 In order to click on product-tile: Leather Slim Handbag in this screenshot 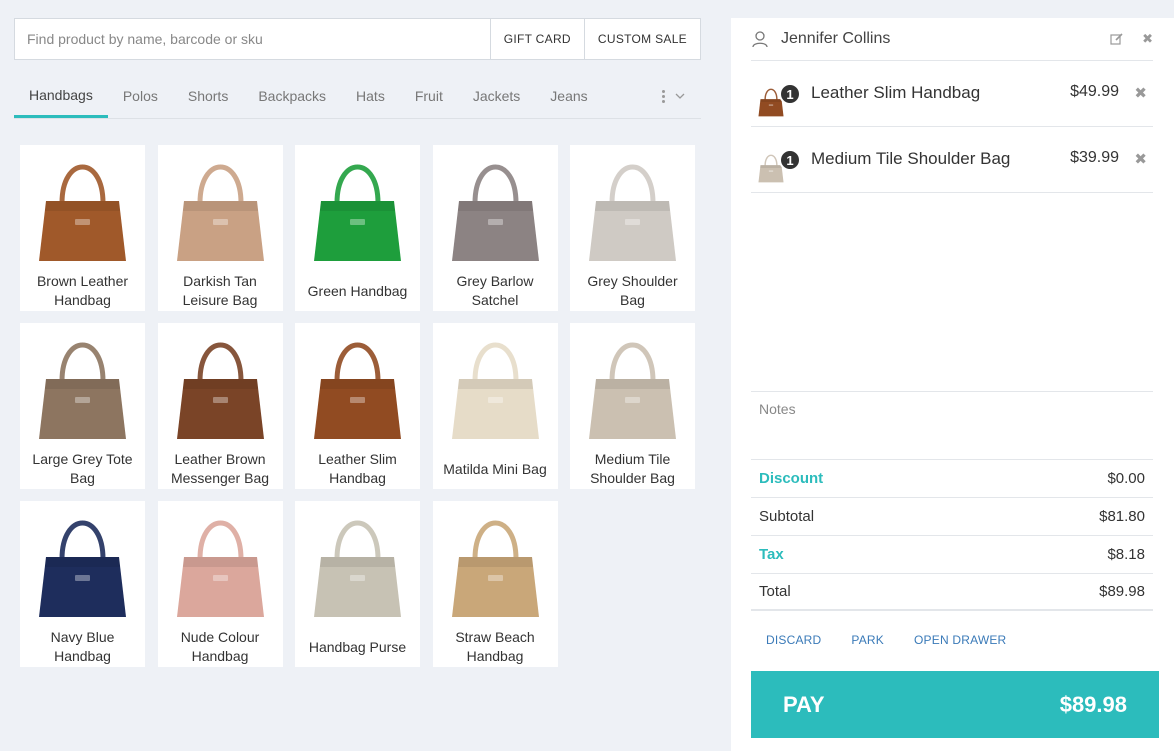, I will do `click(357, 406)`.